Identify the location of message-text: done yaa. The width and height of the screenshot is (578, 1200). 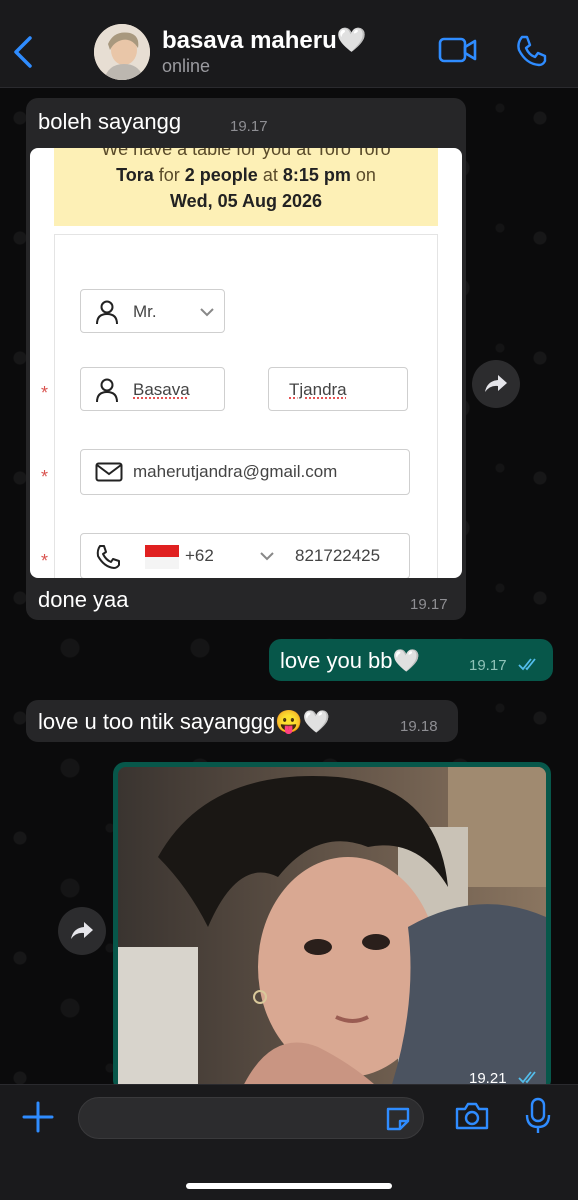
(83, 599).